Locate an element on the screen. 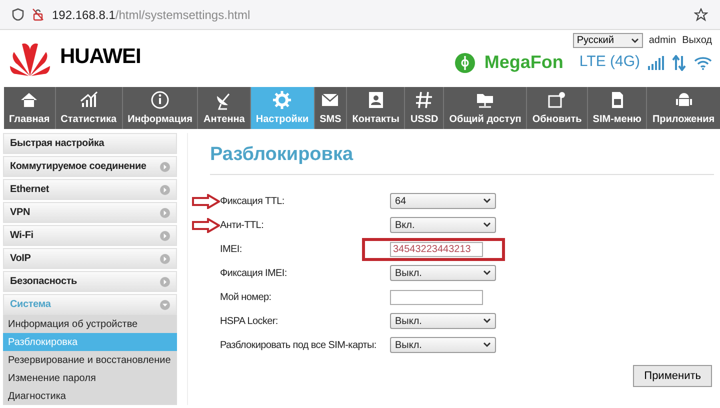 The width and height of the screenshot is (720, 408). operator-logo-text: MegaFon is located at coordinates (524, 62).